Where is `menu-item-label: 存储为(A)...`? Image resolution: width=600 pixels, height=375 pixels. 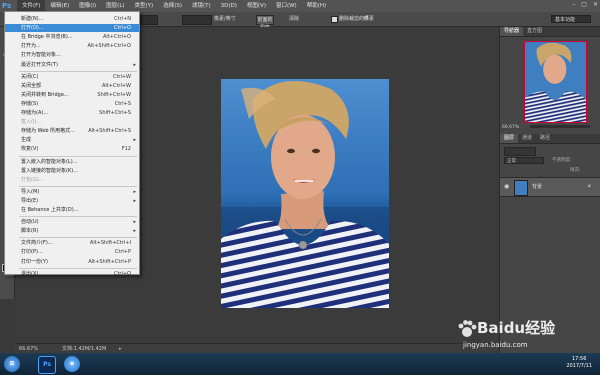
menu-item-label: 存储为(A)... is located at coordinates (35, 113).